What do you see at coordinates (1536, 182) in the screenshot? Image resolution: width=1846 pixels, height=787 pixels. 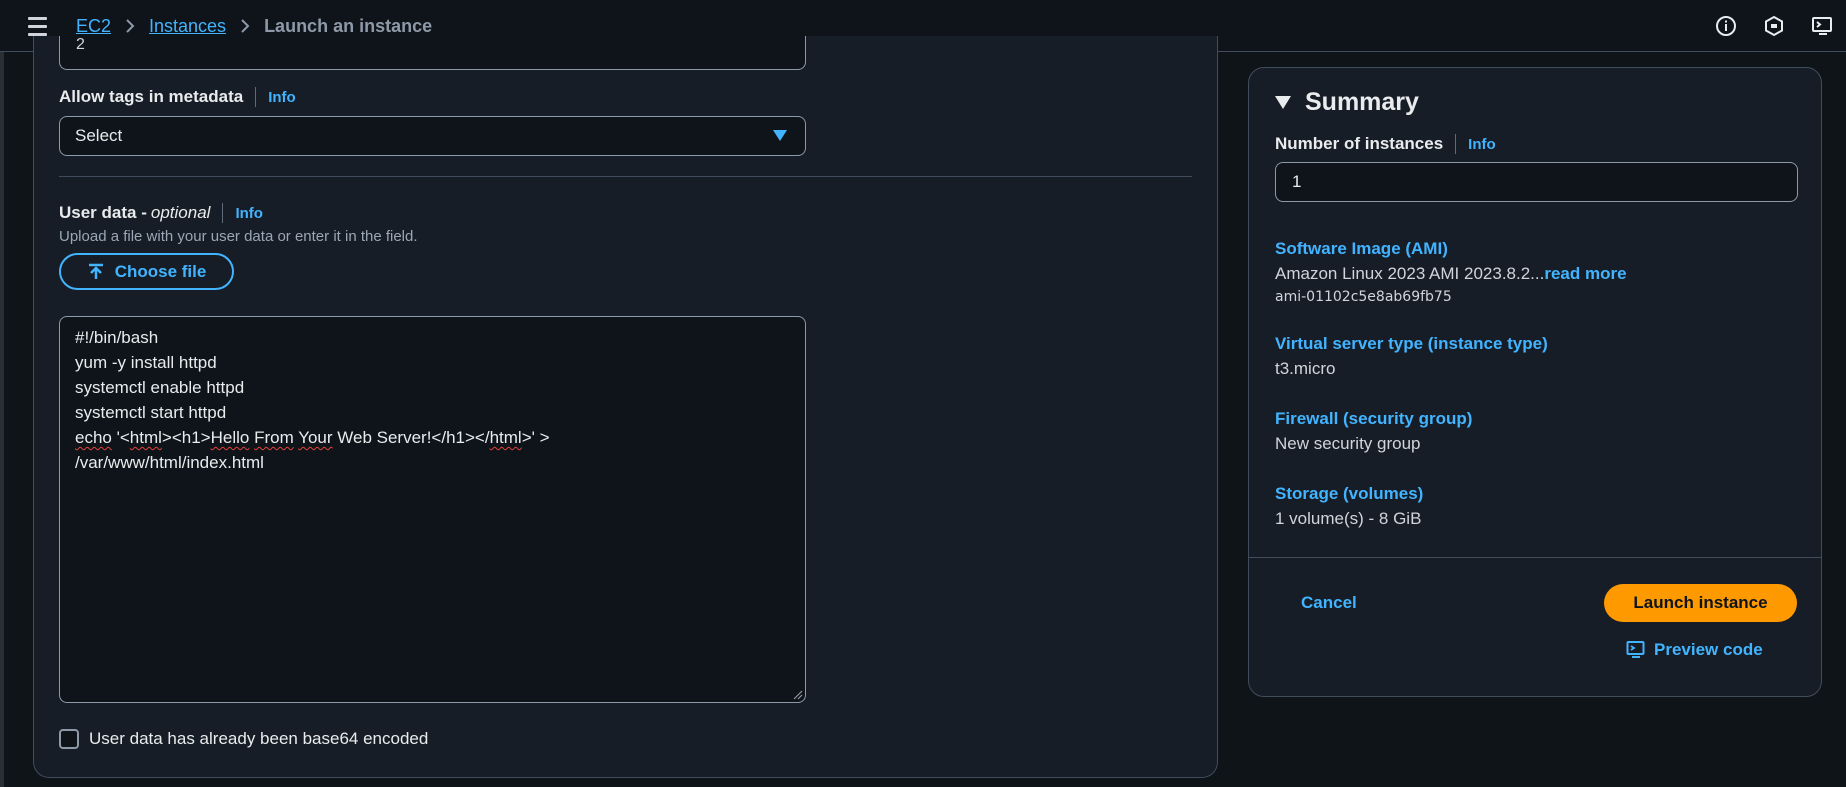 I see `num-instances-input: 1` at bounding box center [1536, 182].